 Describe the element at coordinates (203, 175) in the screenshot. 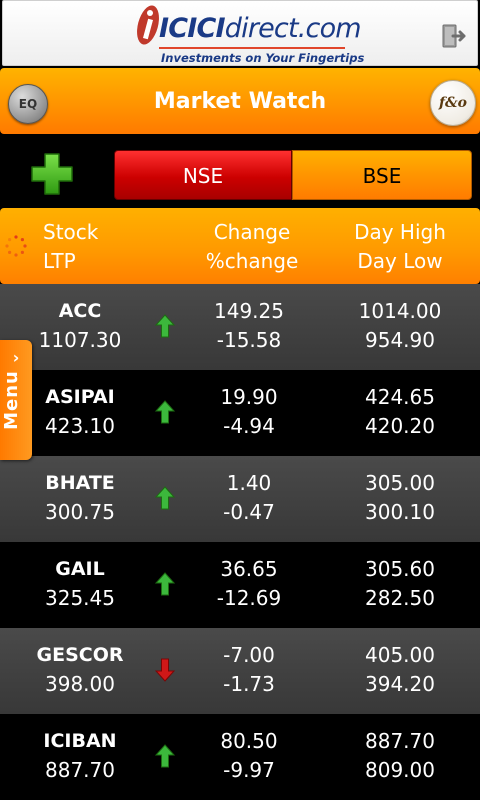

I see `exchange-tab-nse: NSE` at that location.